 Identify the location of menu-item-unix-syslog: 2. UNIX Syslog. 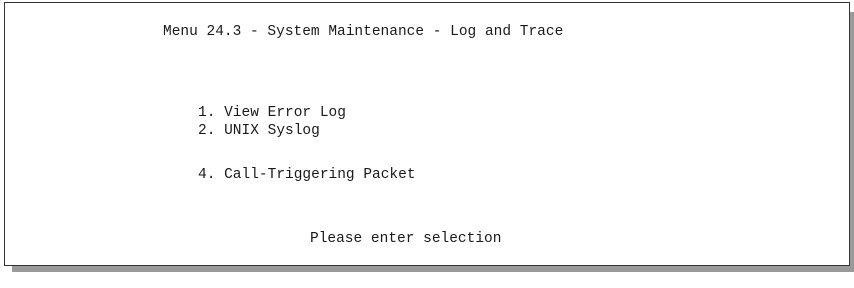
(259, 131).